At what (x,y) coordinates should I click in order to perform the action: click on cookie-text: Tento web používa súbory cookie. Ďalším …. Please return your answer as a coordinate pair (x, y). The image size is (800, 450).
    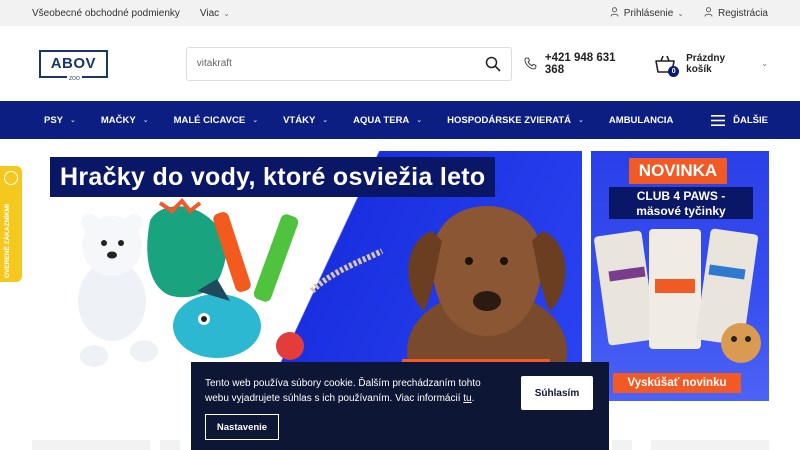
    Looking at the image, I should click on (343, 391).